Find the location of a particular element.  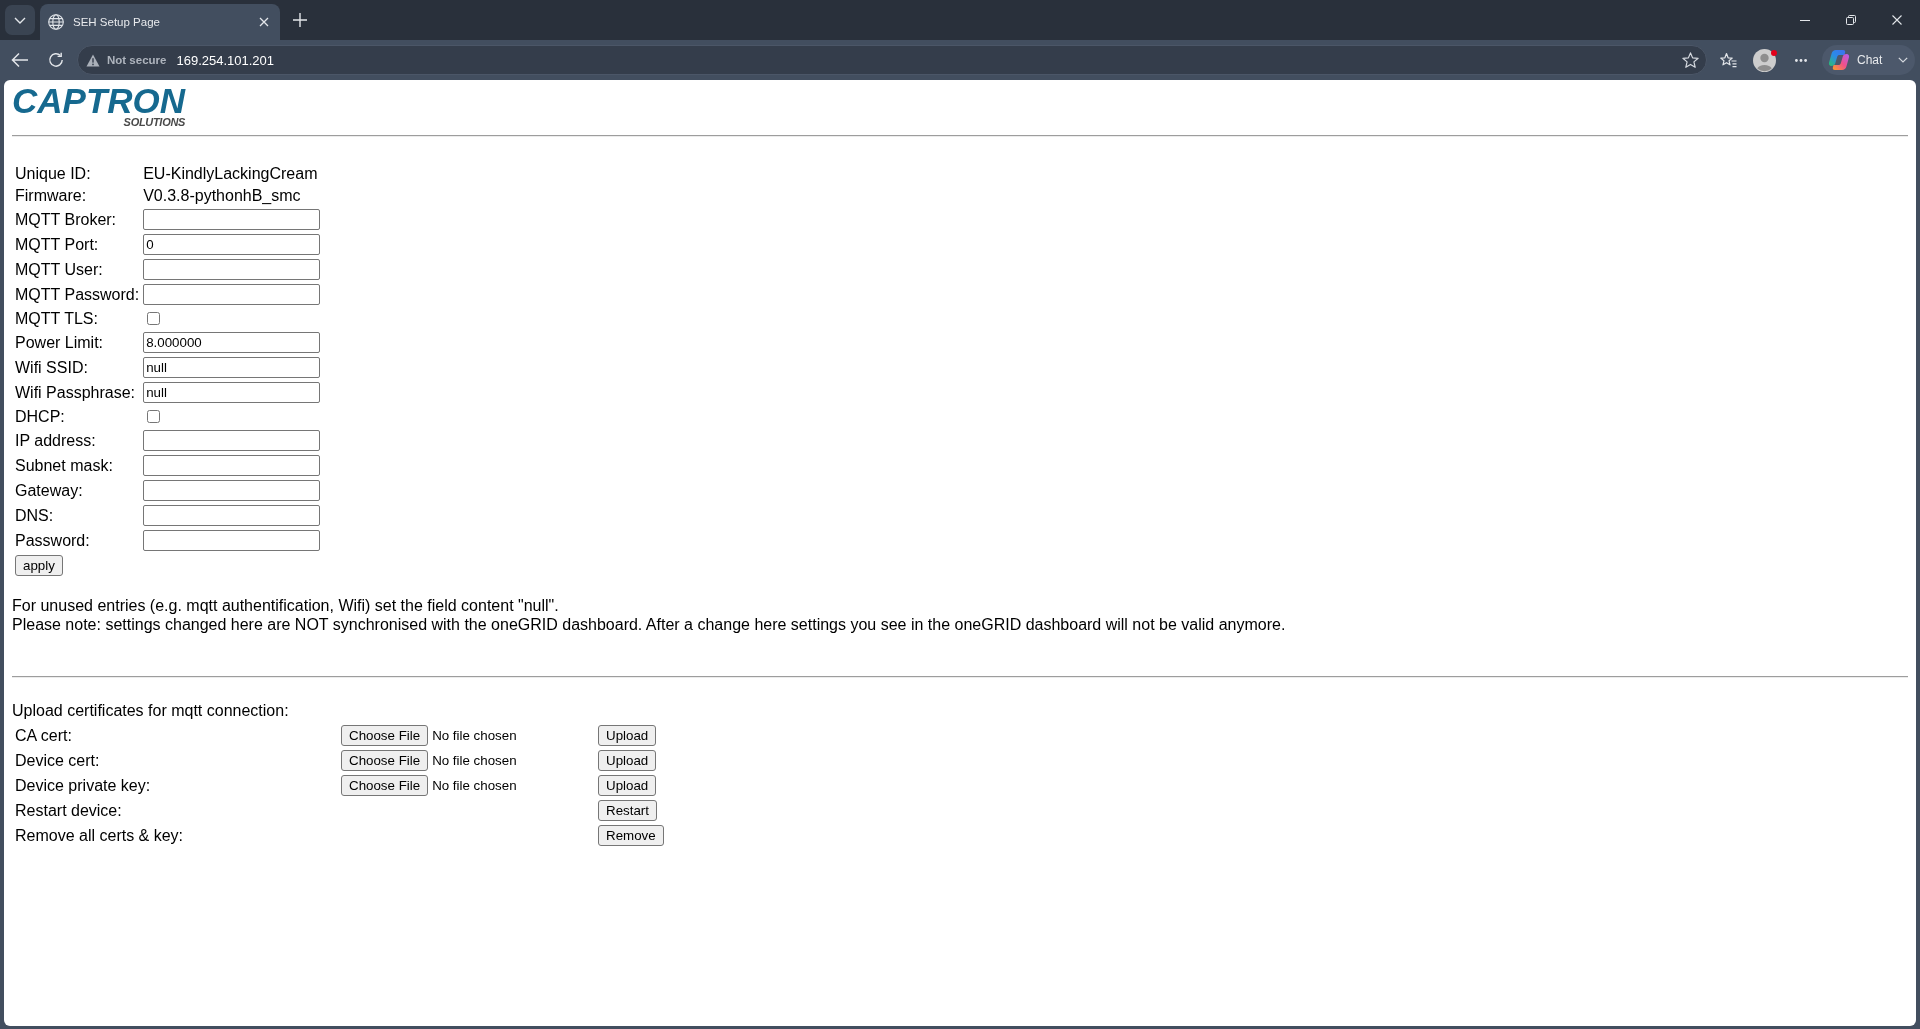

field-value: EU-KindlyLackingCream is located at coordinates (230, 173).